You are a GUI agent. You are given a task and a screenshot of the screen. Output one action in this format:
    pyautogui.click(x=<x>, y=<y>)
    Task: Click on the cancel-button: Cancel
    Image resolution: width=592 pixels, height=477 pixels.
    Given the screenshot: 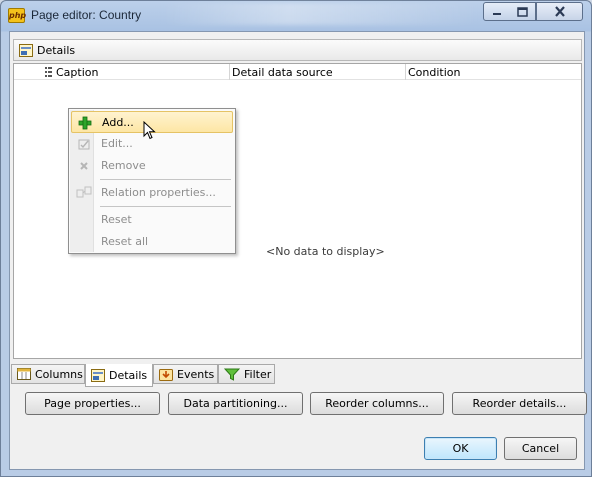 What is the action you would take?
    pyautogui.click(x=540, y=448)
    